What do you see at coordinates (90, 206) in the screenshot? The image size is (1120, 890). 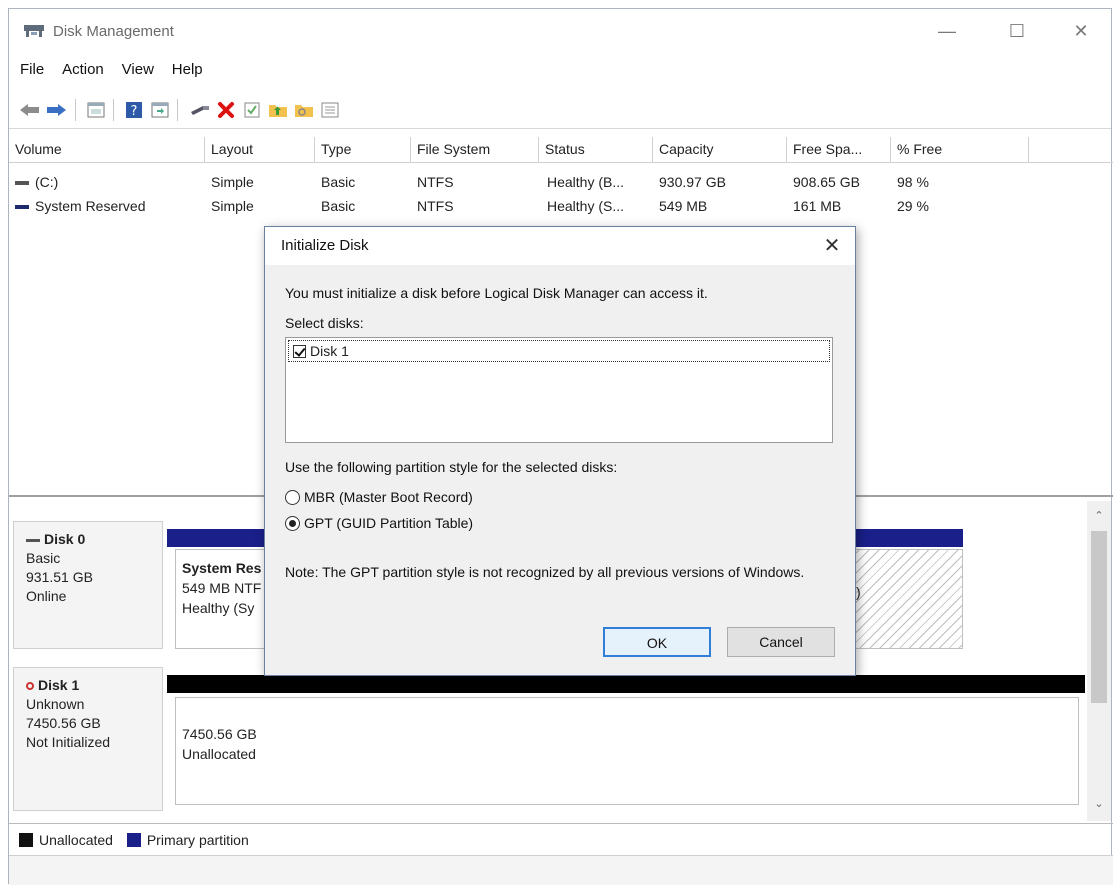 I see `volume-name: System Reserved` at bounding box center [90, 206].